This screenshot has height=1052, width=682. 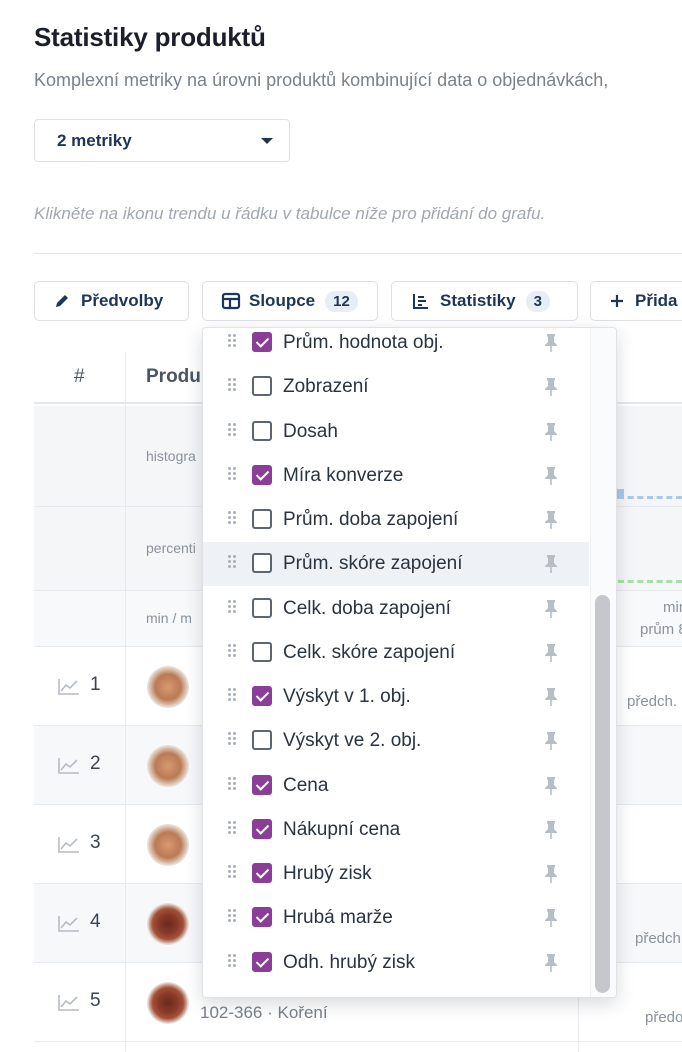 What do you see at coordinates (650, 497) in the screenshot?
I see `histogram-mean-line` at bounding box center [650, 497].